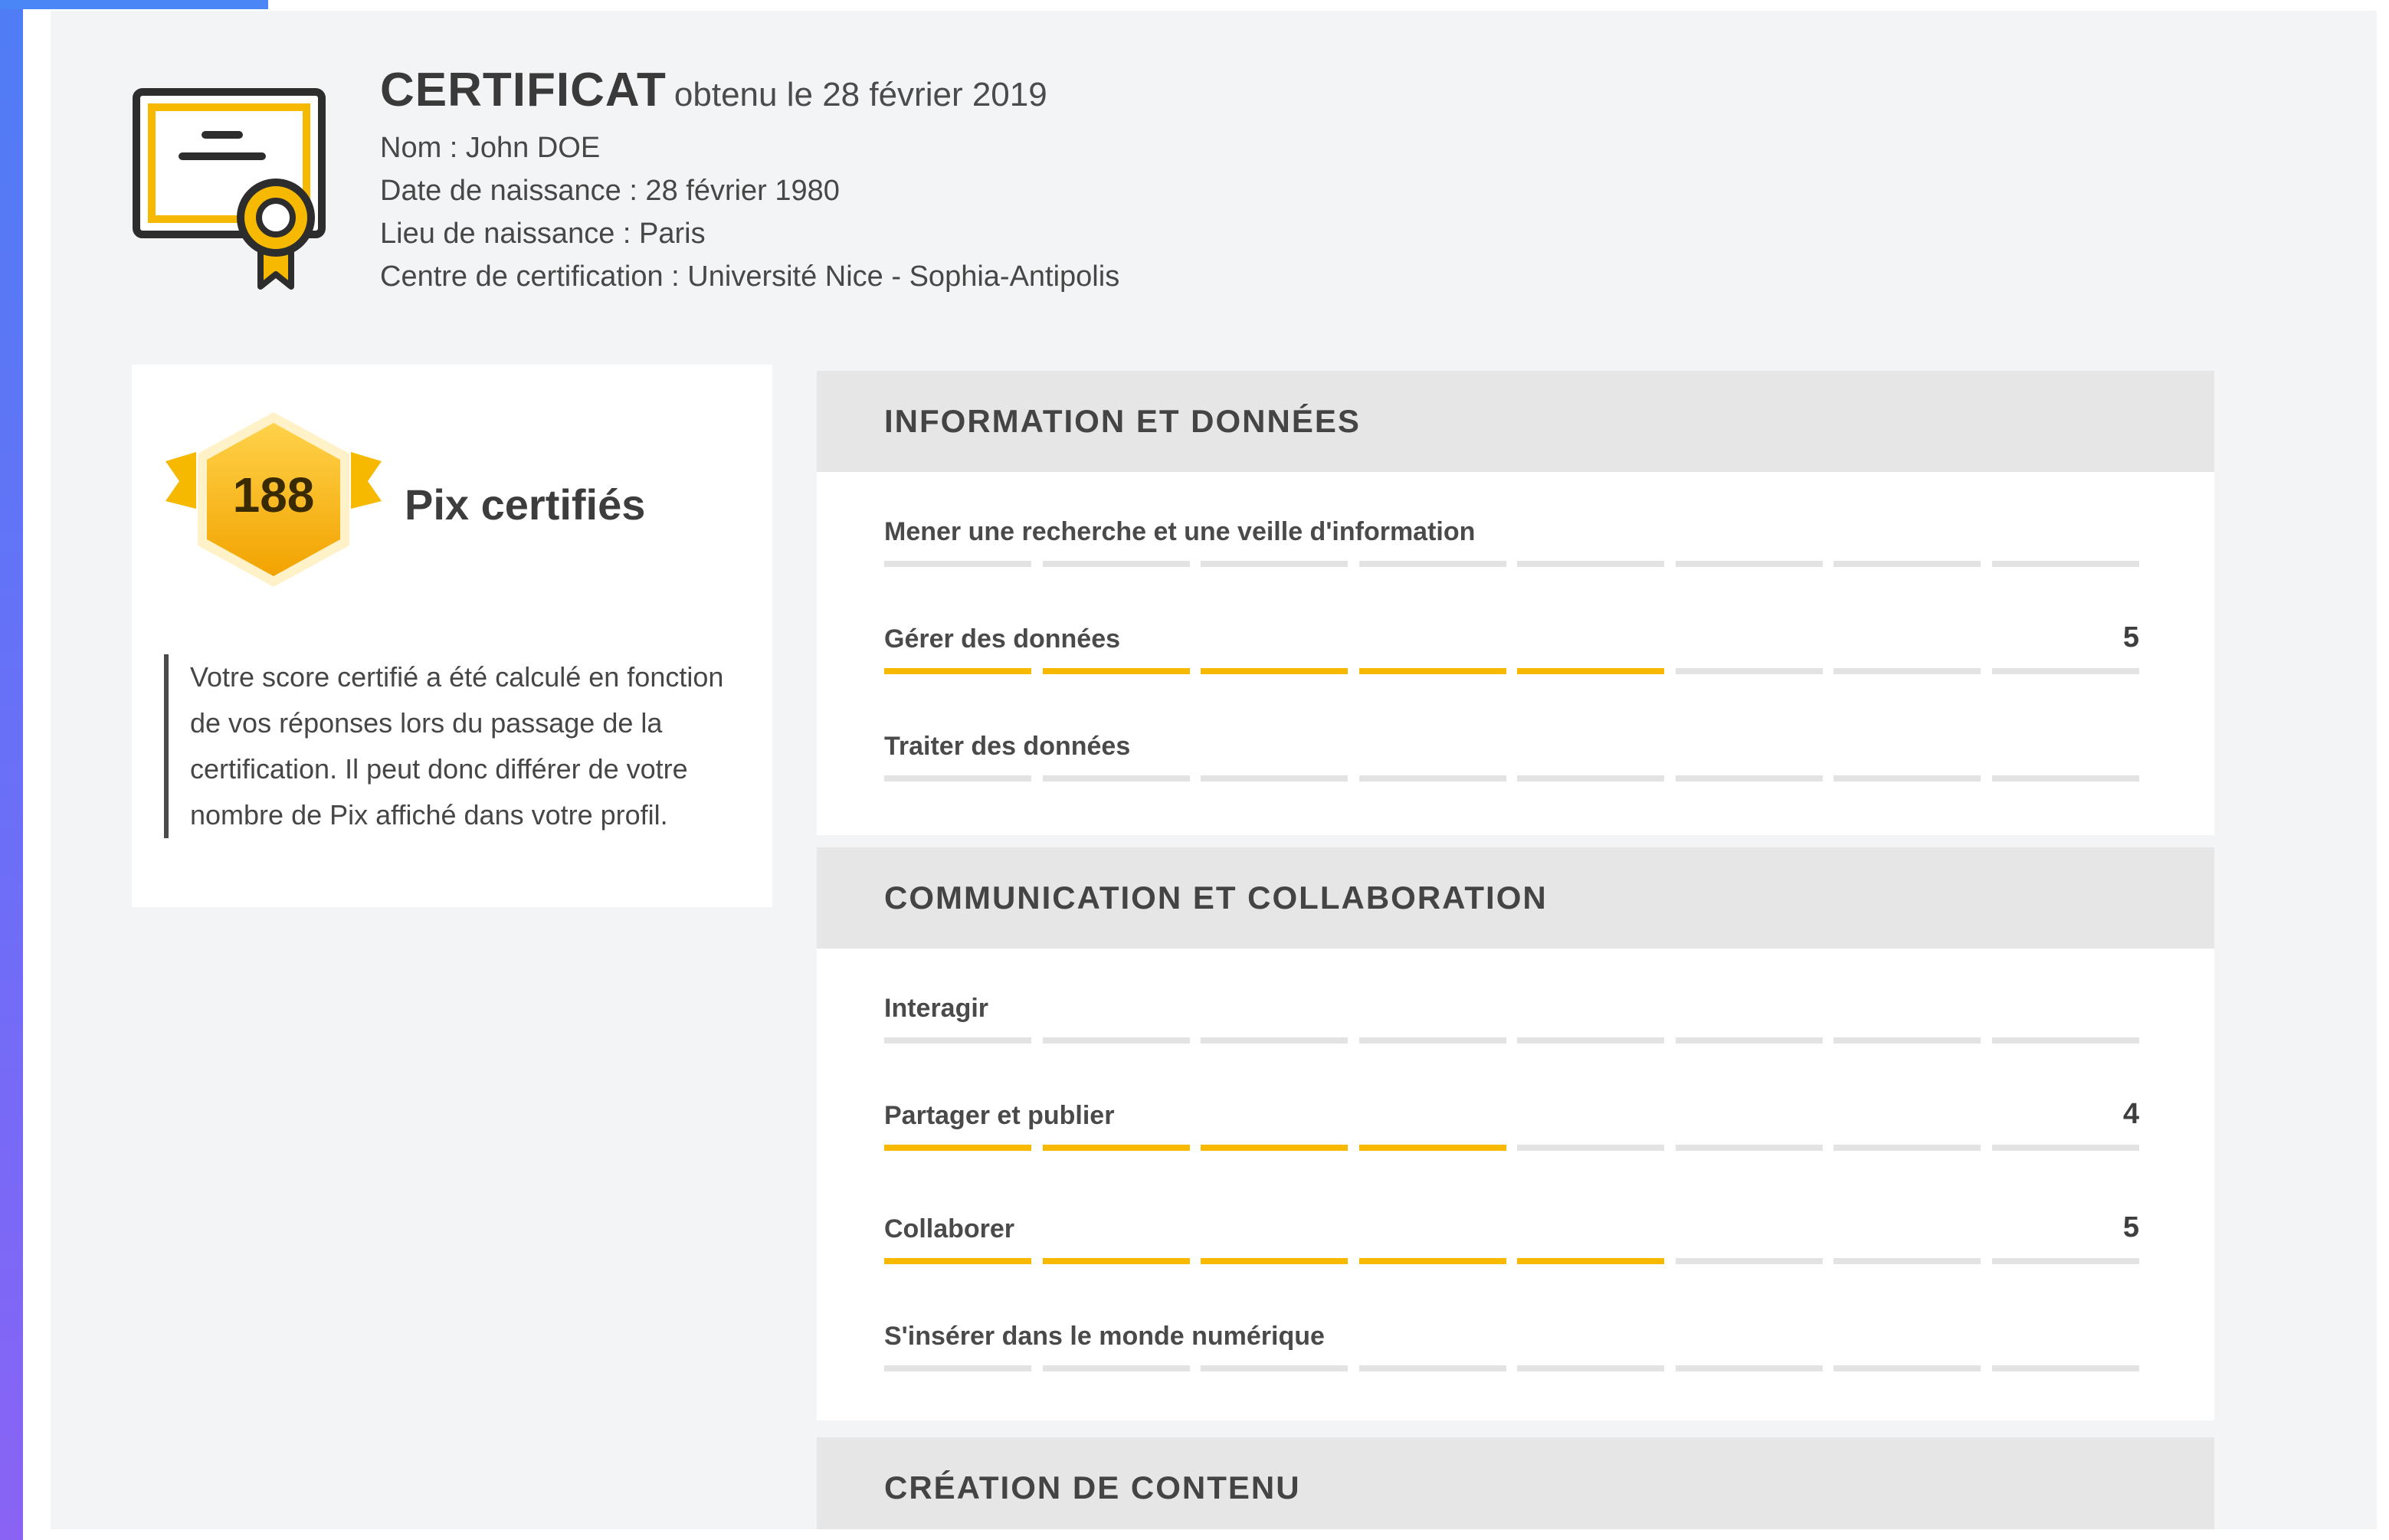  What do you see at coordinates (1104, 1336) in the screenshot?
I see `competence-name: S'insérer dans le monde numérique` at bounding box center [1104, 1336].